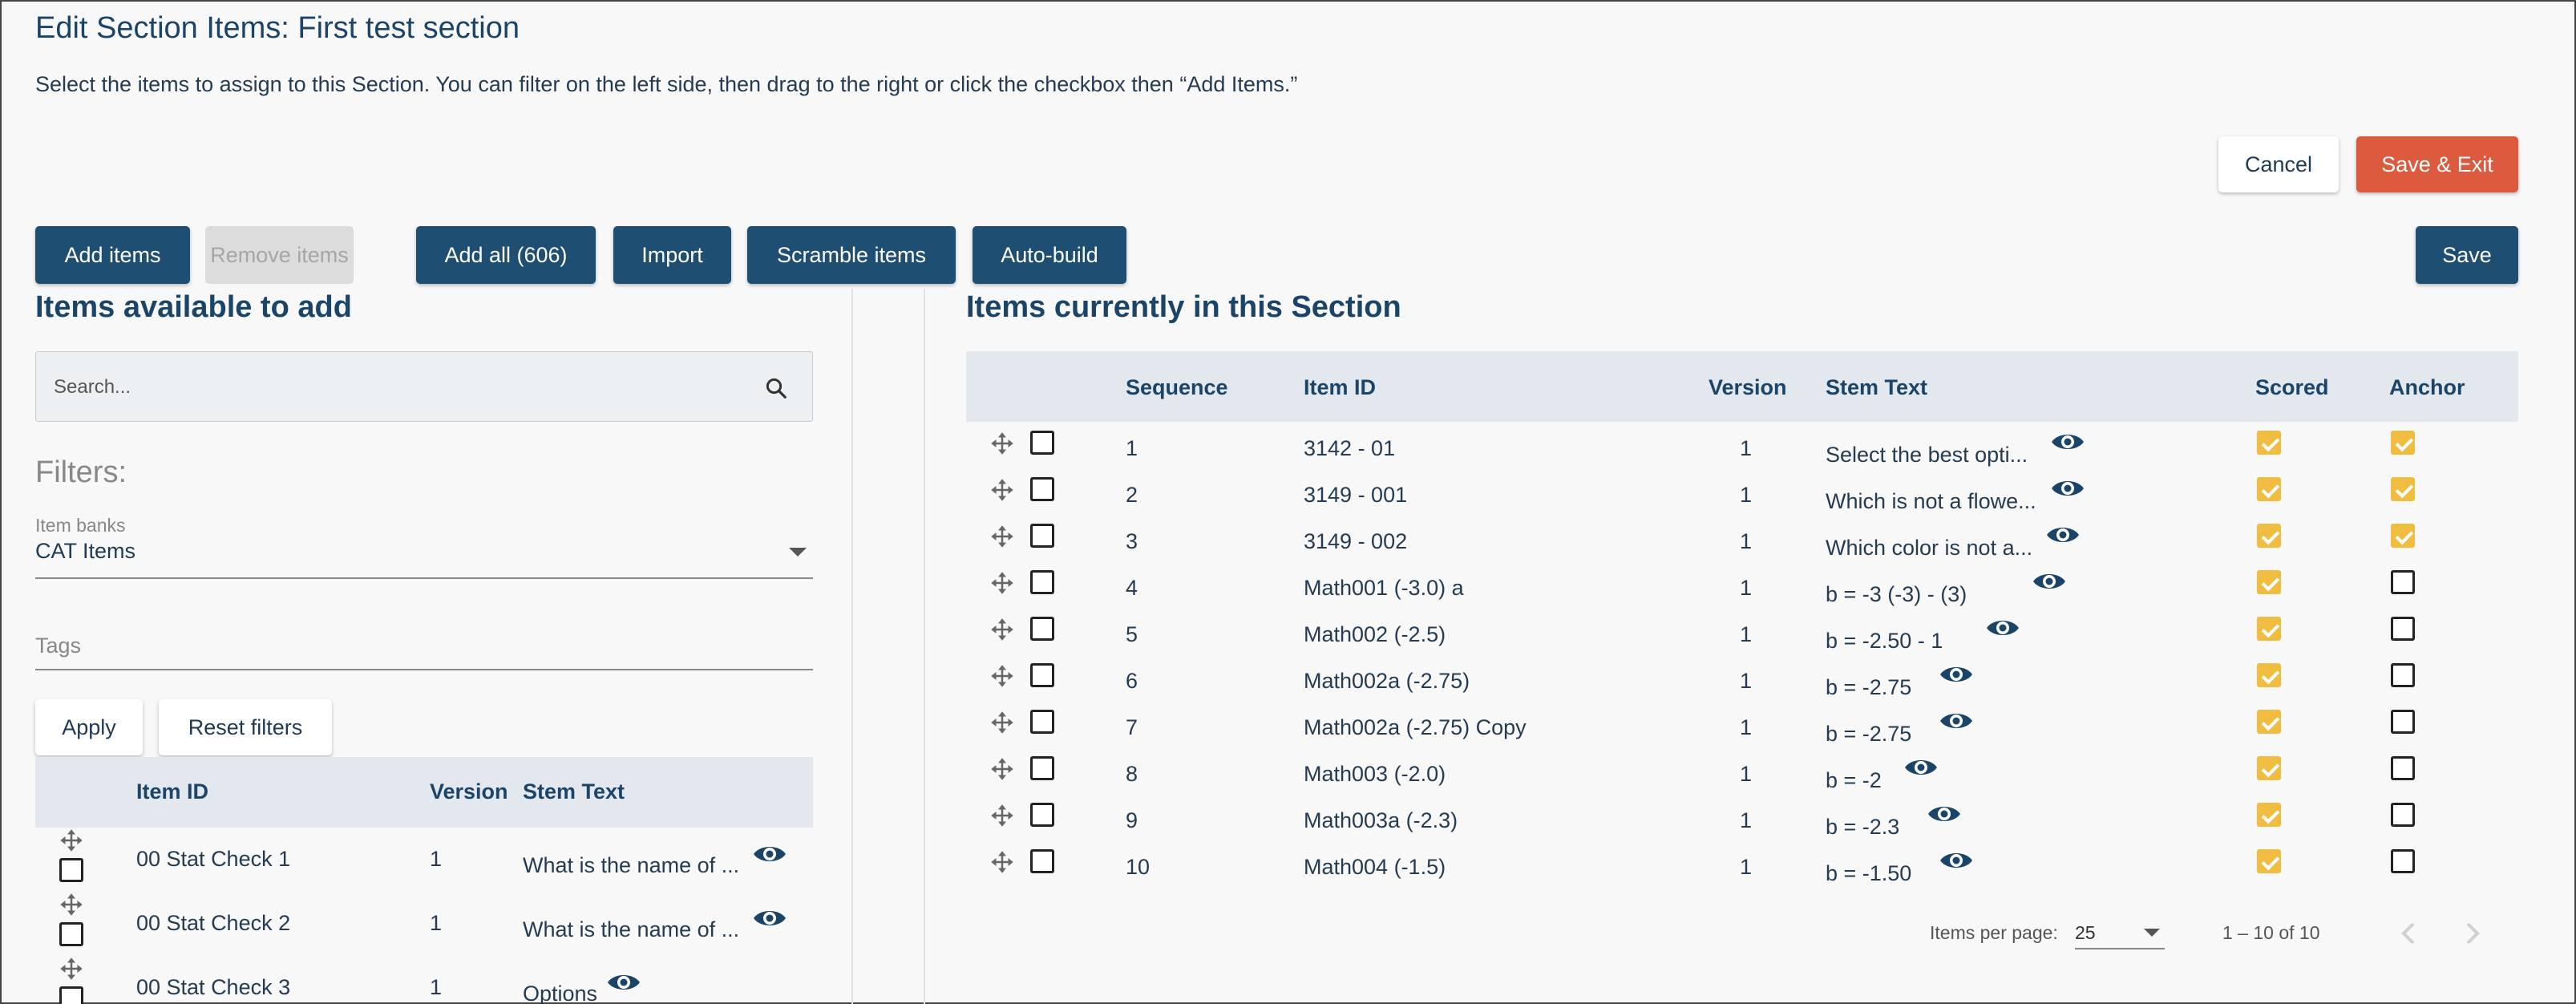 The width and height of the screenshot is (2576, 1004). What do you see at coordinates (506, 255) in the screenshot?
I see `add-all-button: Add all (606)` at bounding box center [506, 255].